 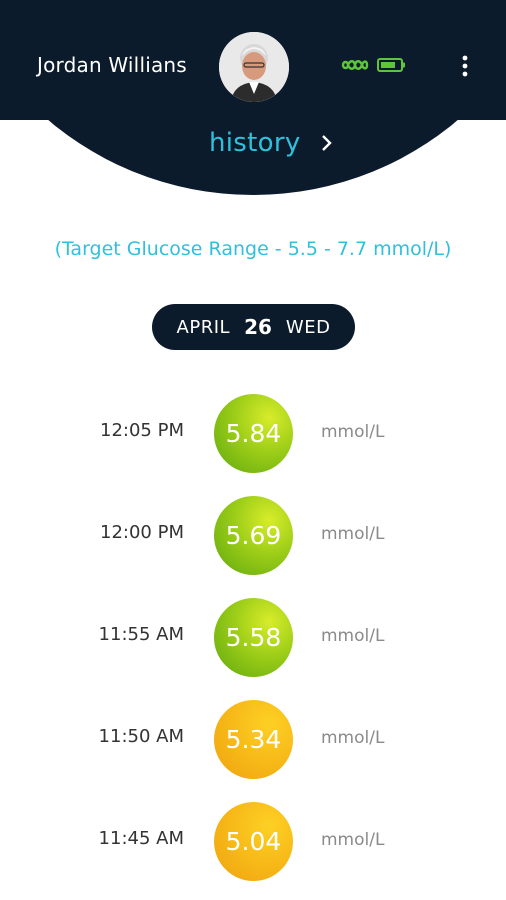 I want to click on history-label: history, so click(x=255, y=143).